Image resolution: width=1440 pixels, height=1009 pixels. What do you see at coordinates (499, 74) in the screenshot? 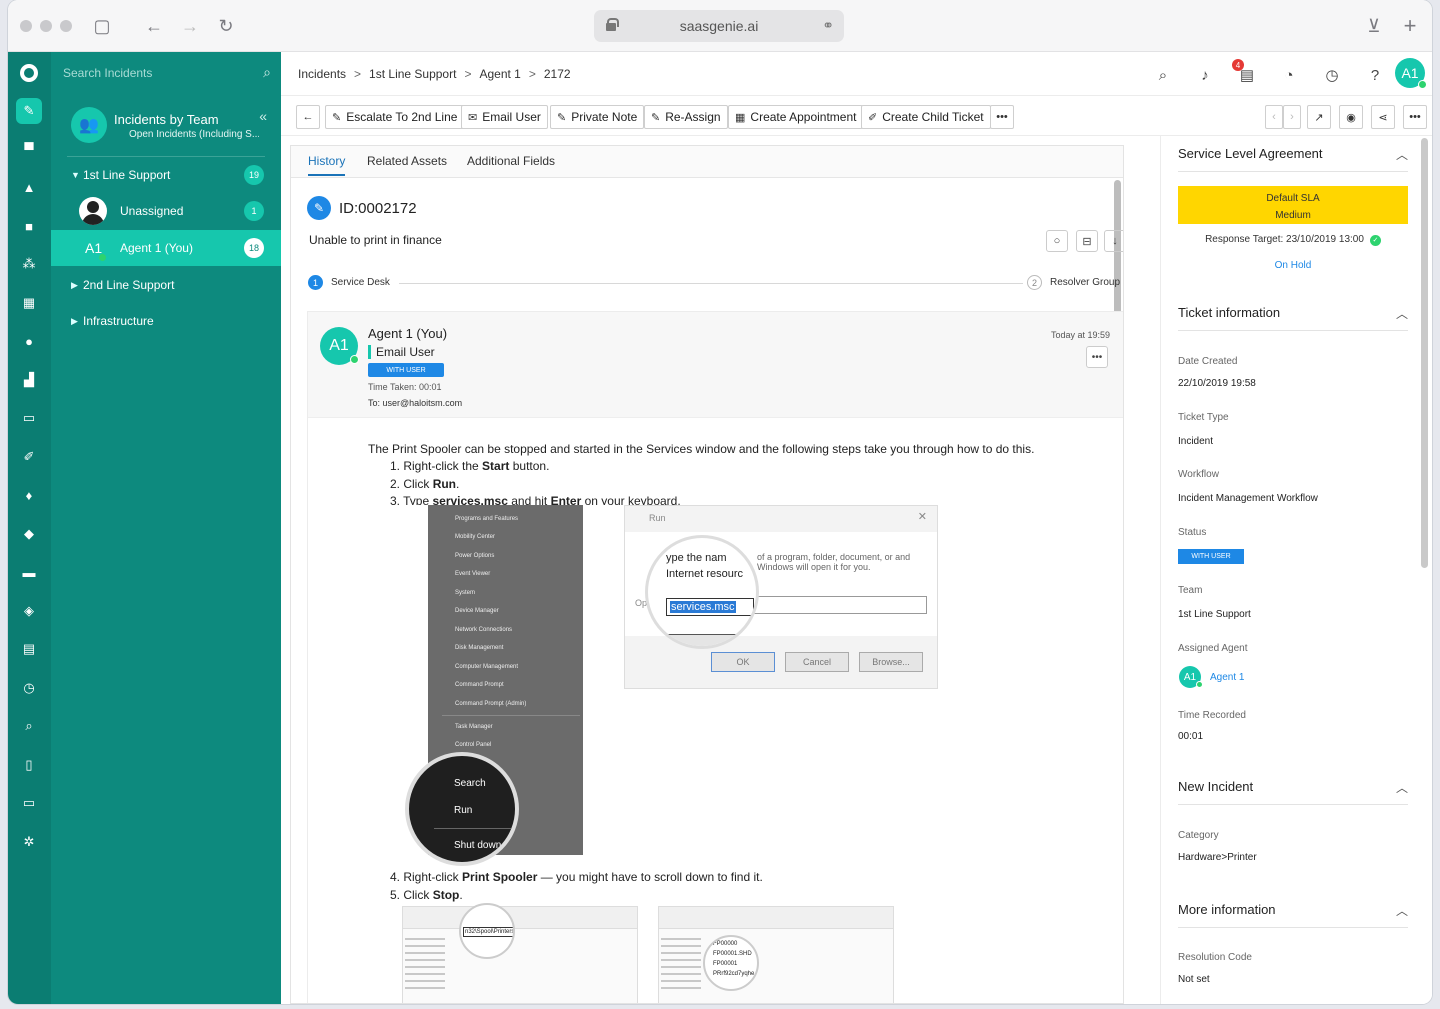
I see `breadcrumb-item: Agent 1` at bounding box center [499, 74].